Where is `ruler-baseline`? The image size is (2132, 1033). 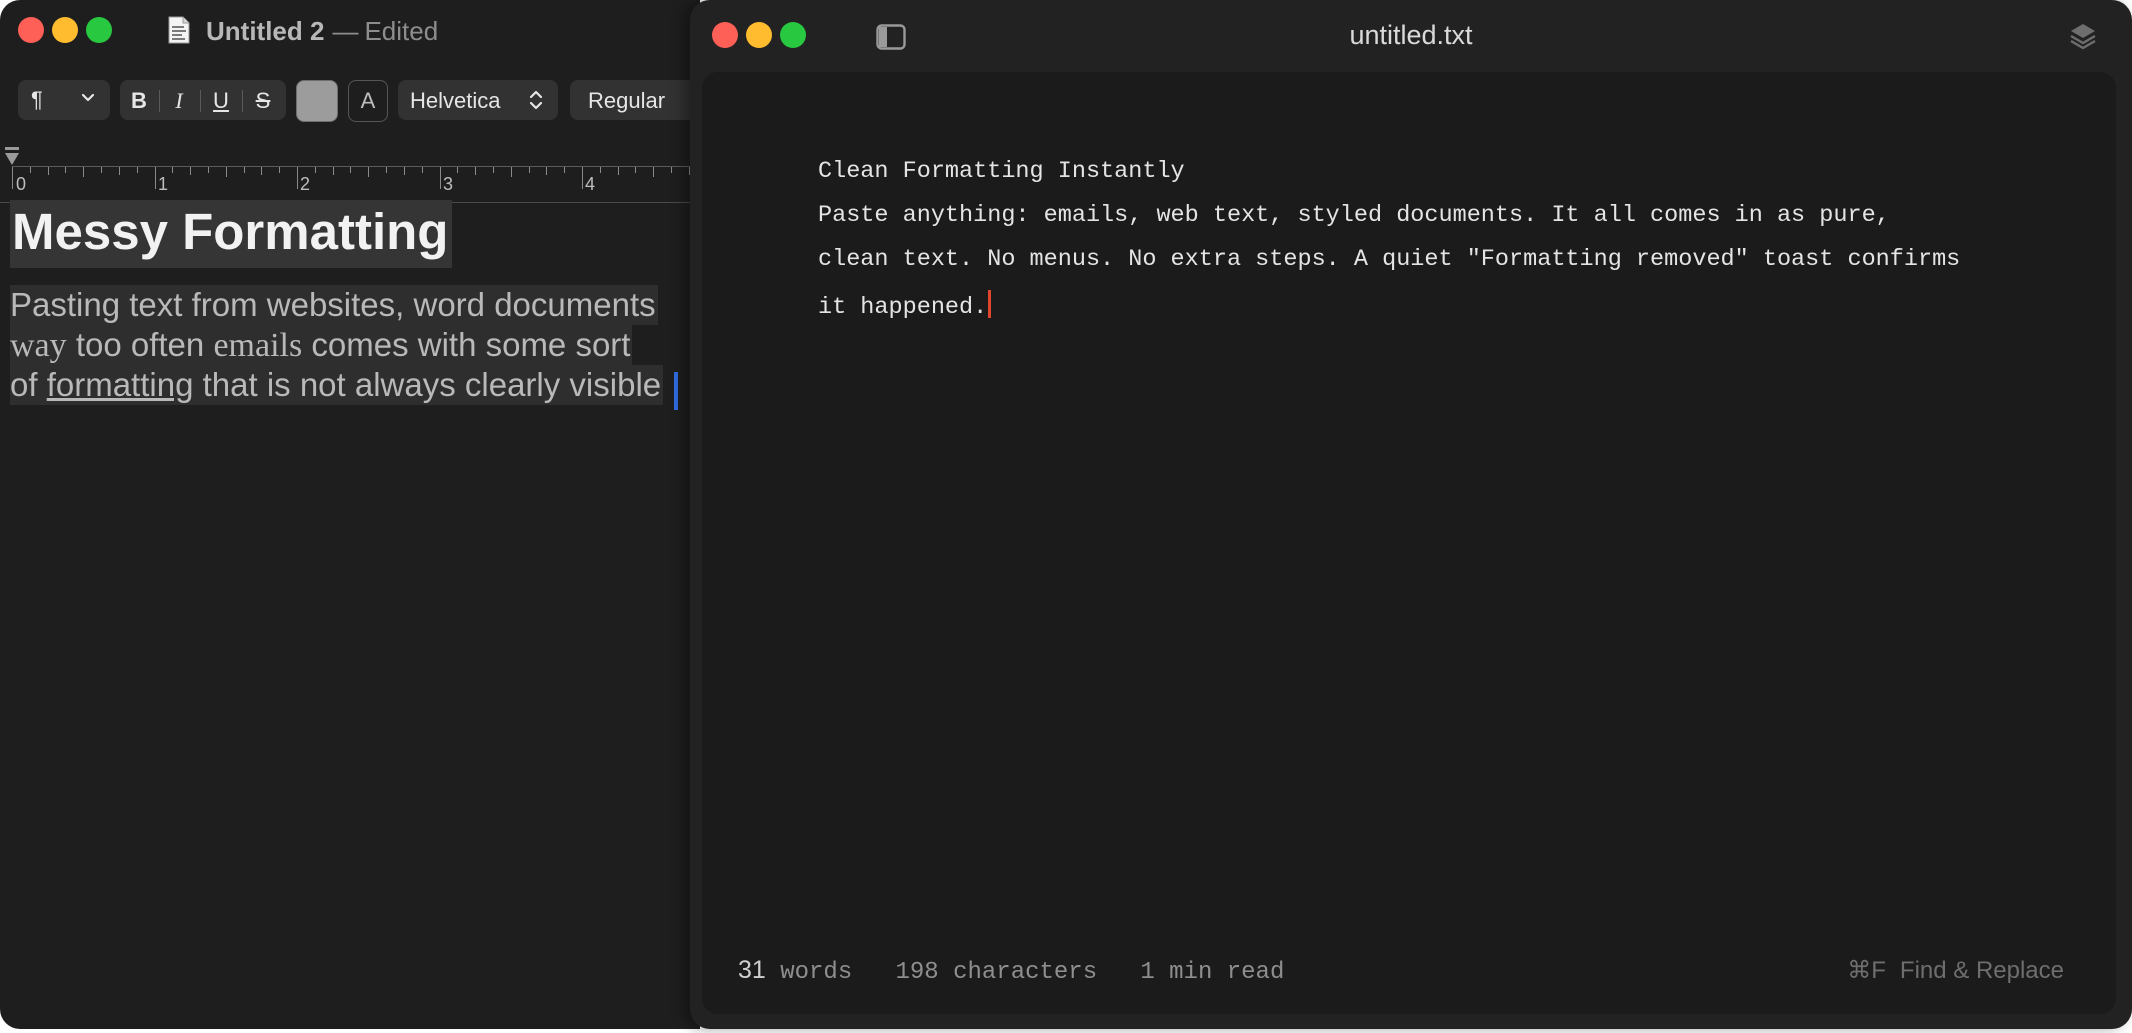 ruler-baseline is located at coordinates (356, 166).